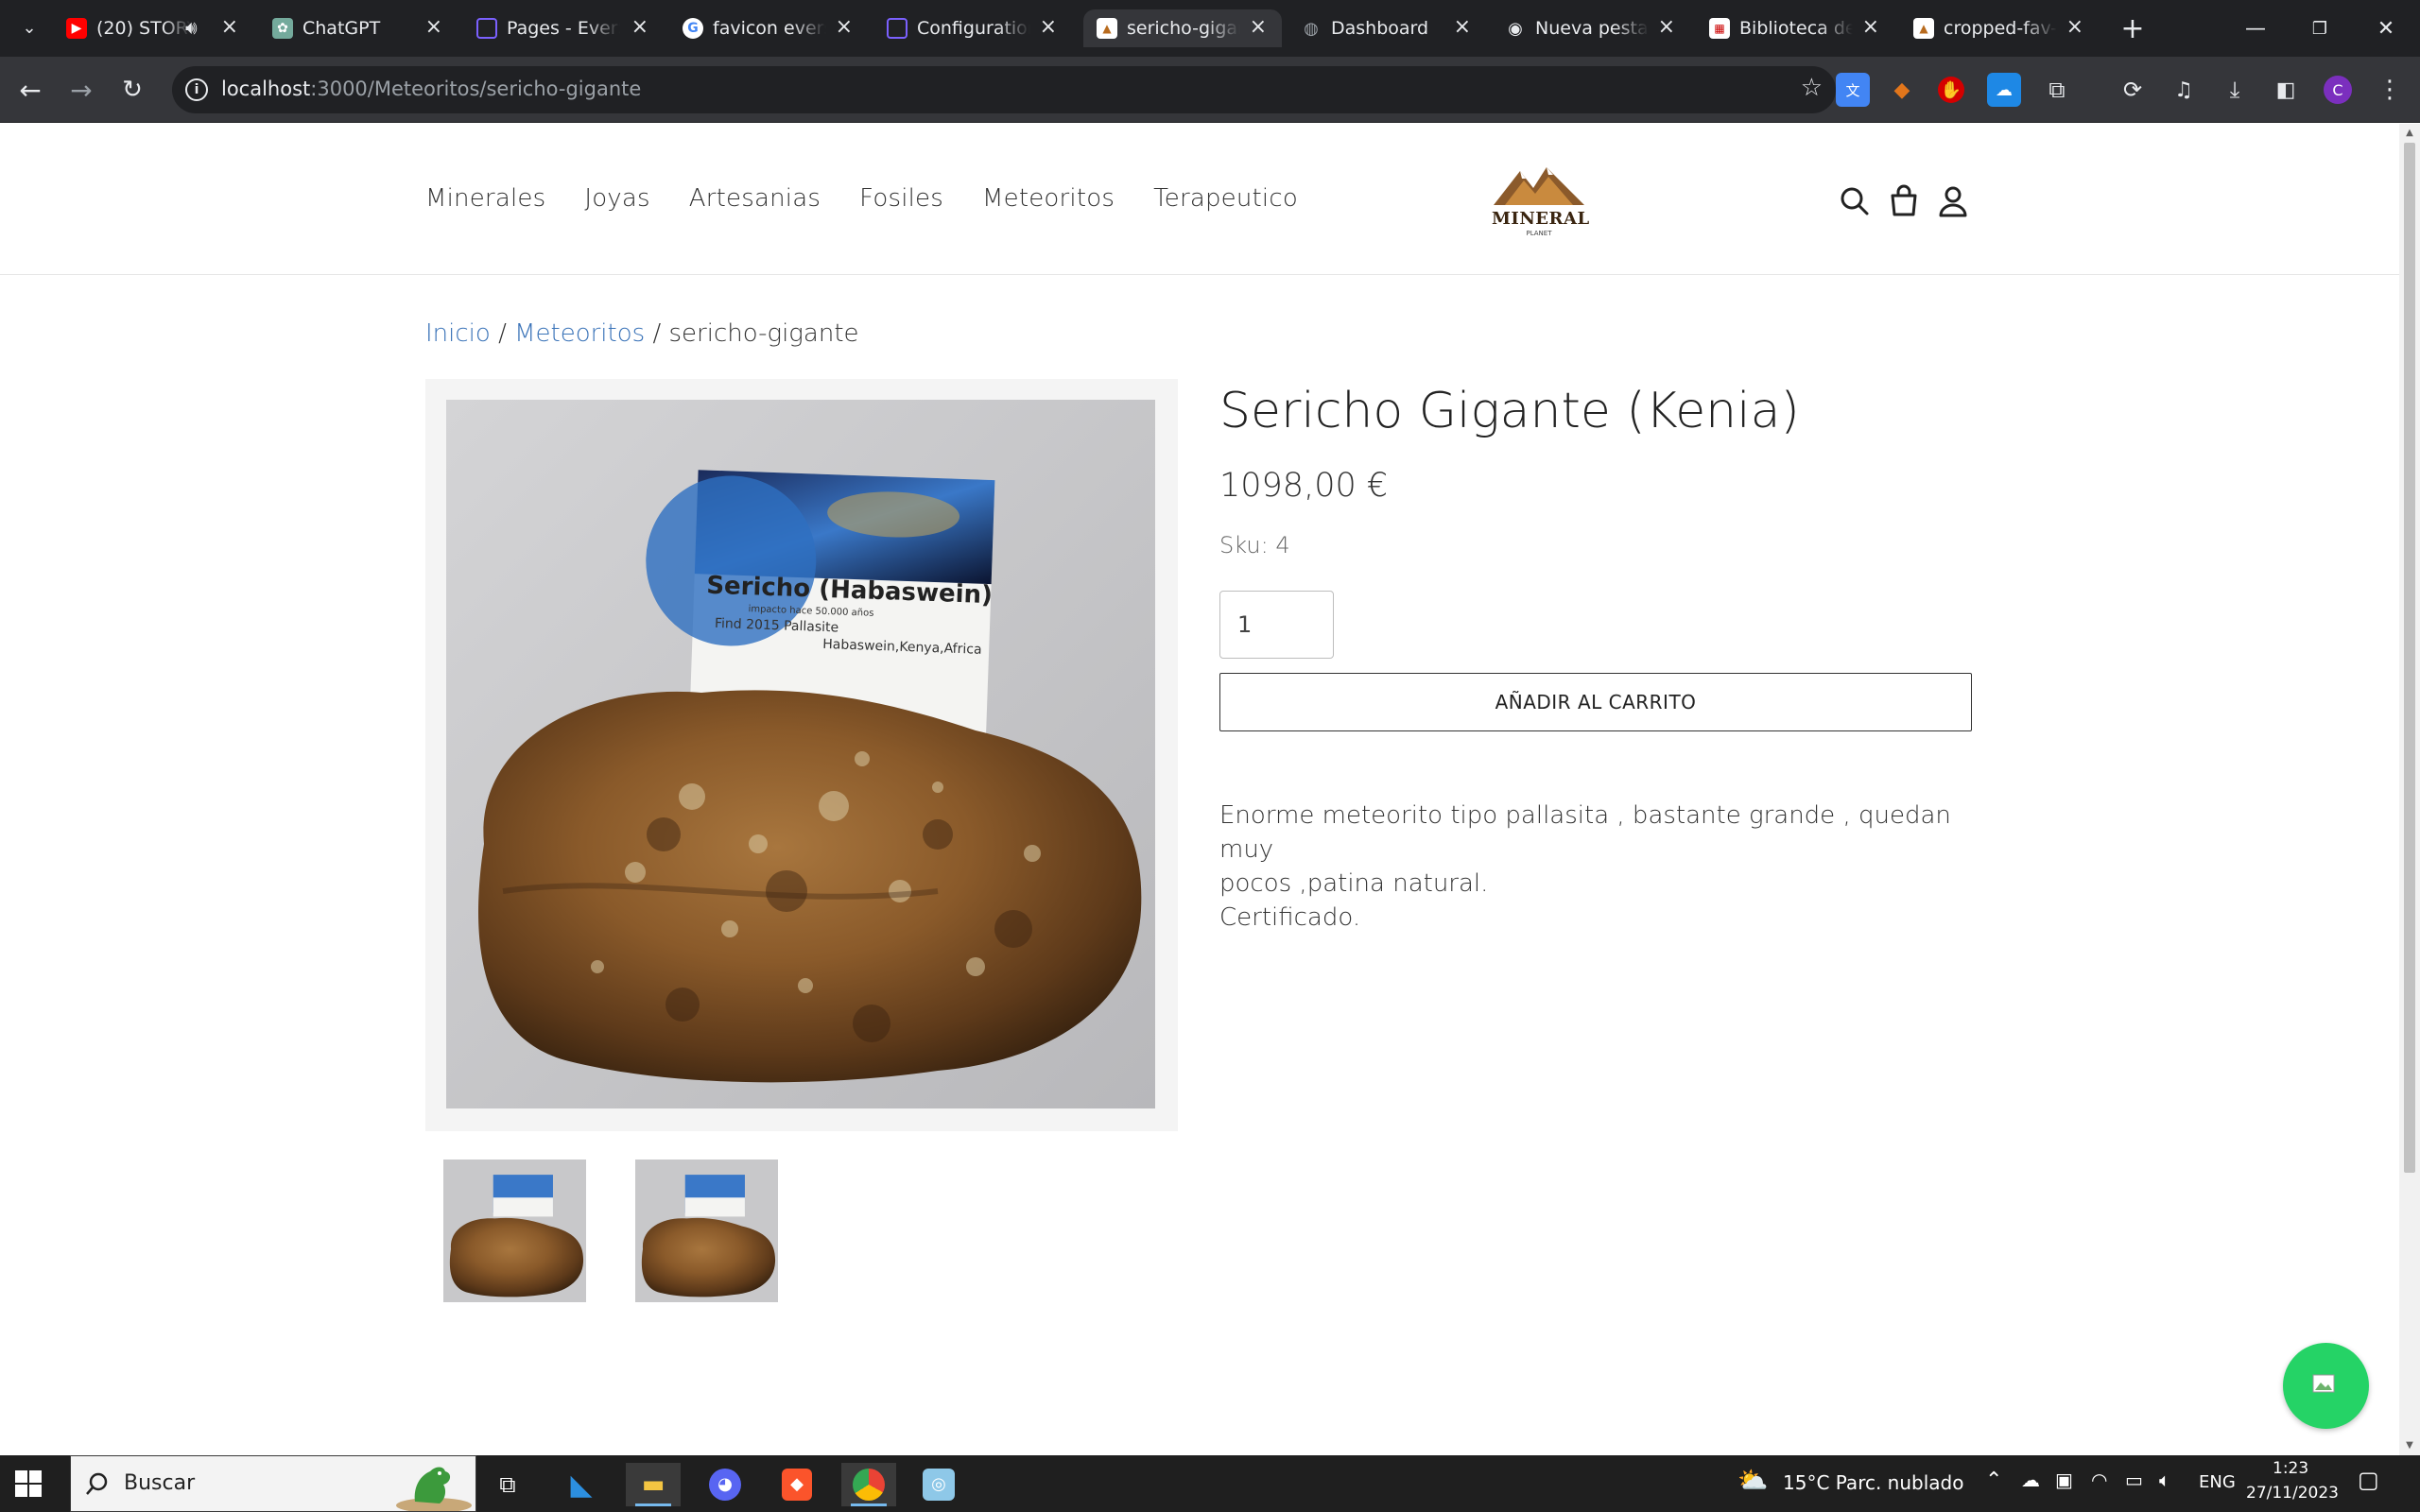  I want to click on discord-icon: ◕, so click(725, 1484).